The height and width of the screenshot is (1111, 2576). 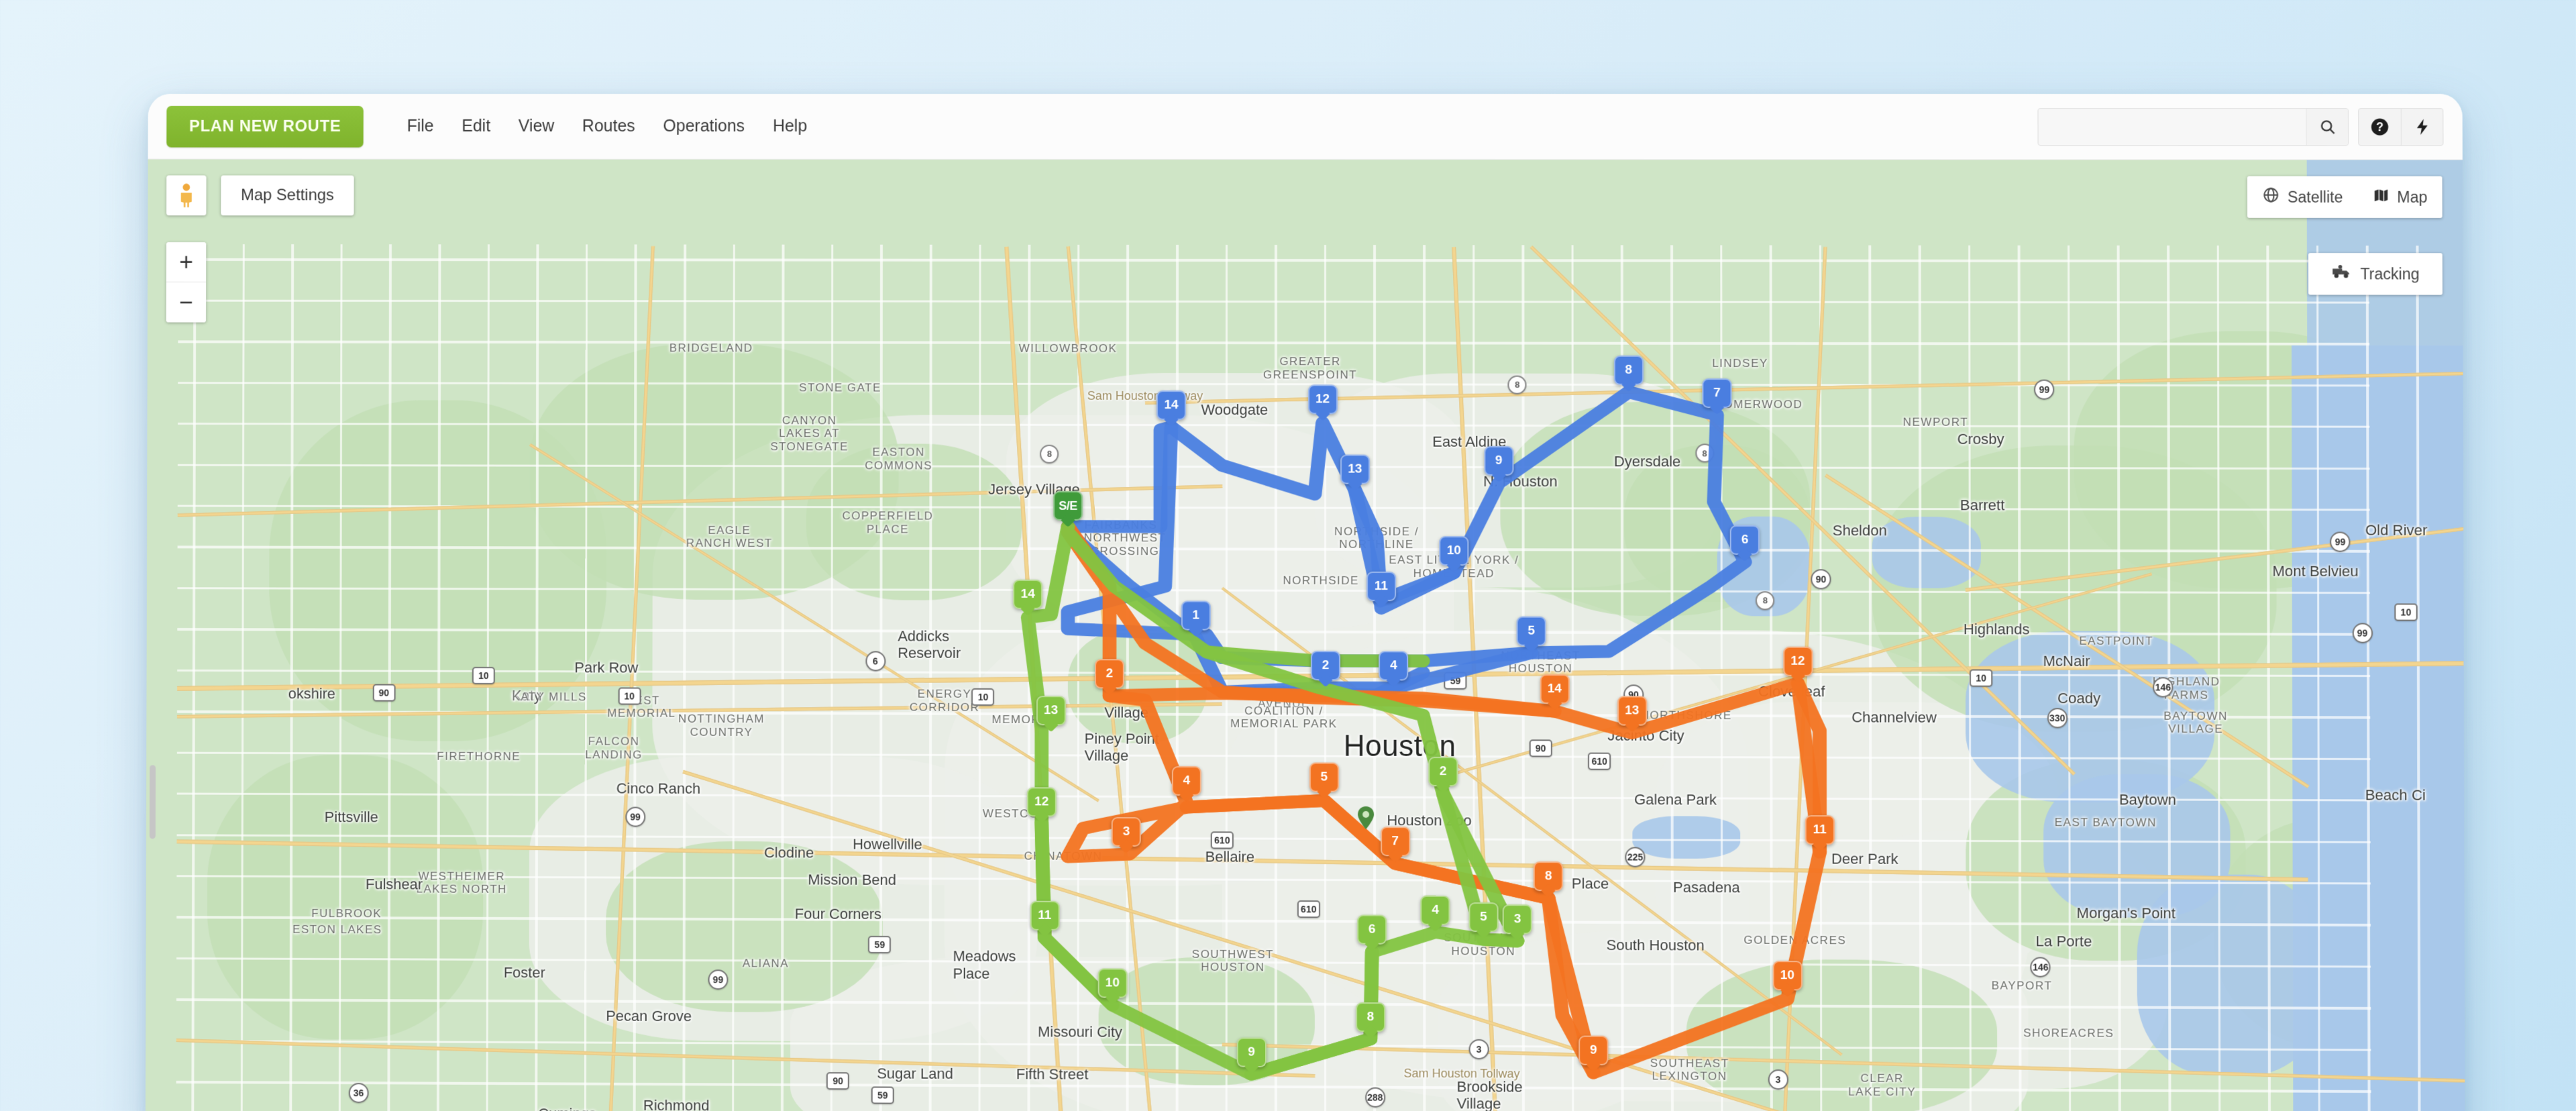 I want to click on folded-map-icon, so click(x=2381, y=197).